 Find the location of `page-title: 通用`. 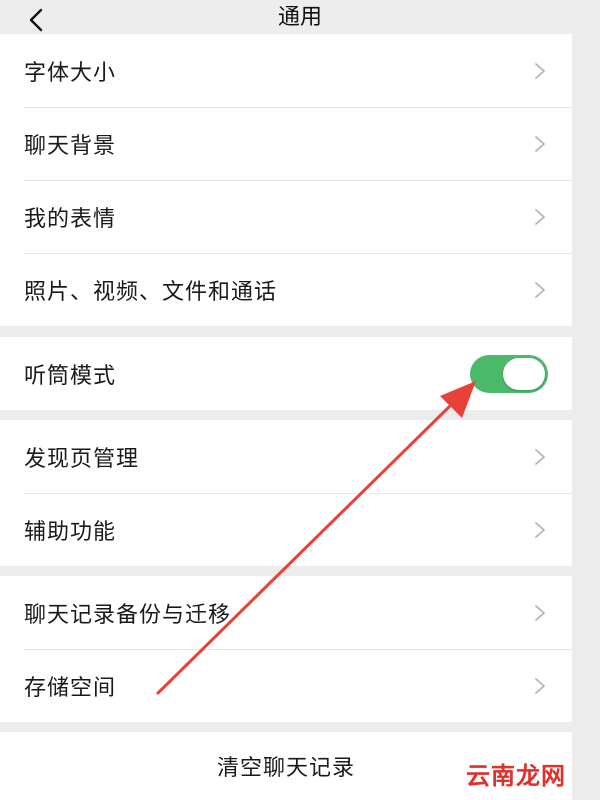

page-title: 通用 is located at coordinates (299, 17).